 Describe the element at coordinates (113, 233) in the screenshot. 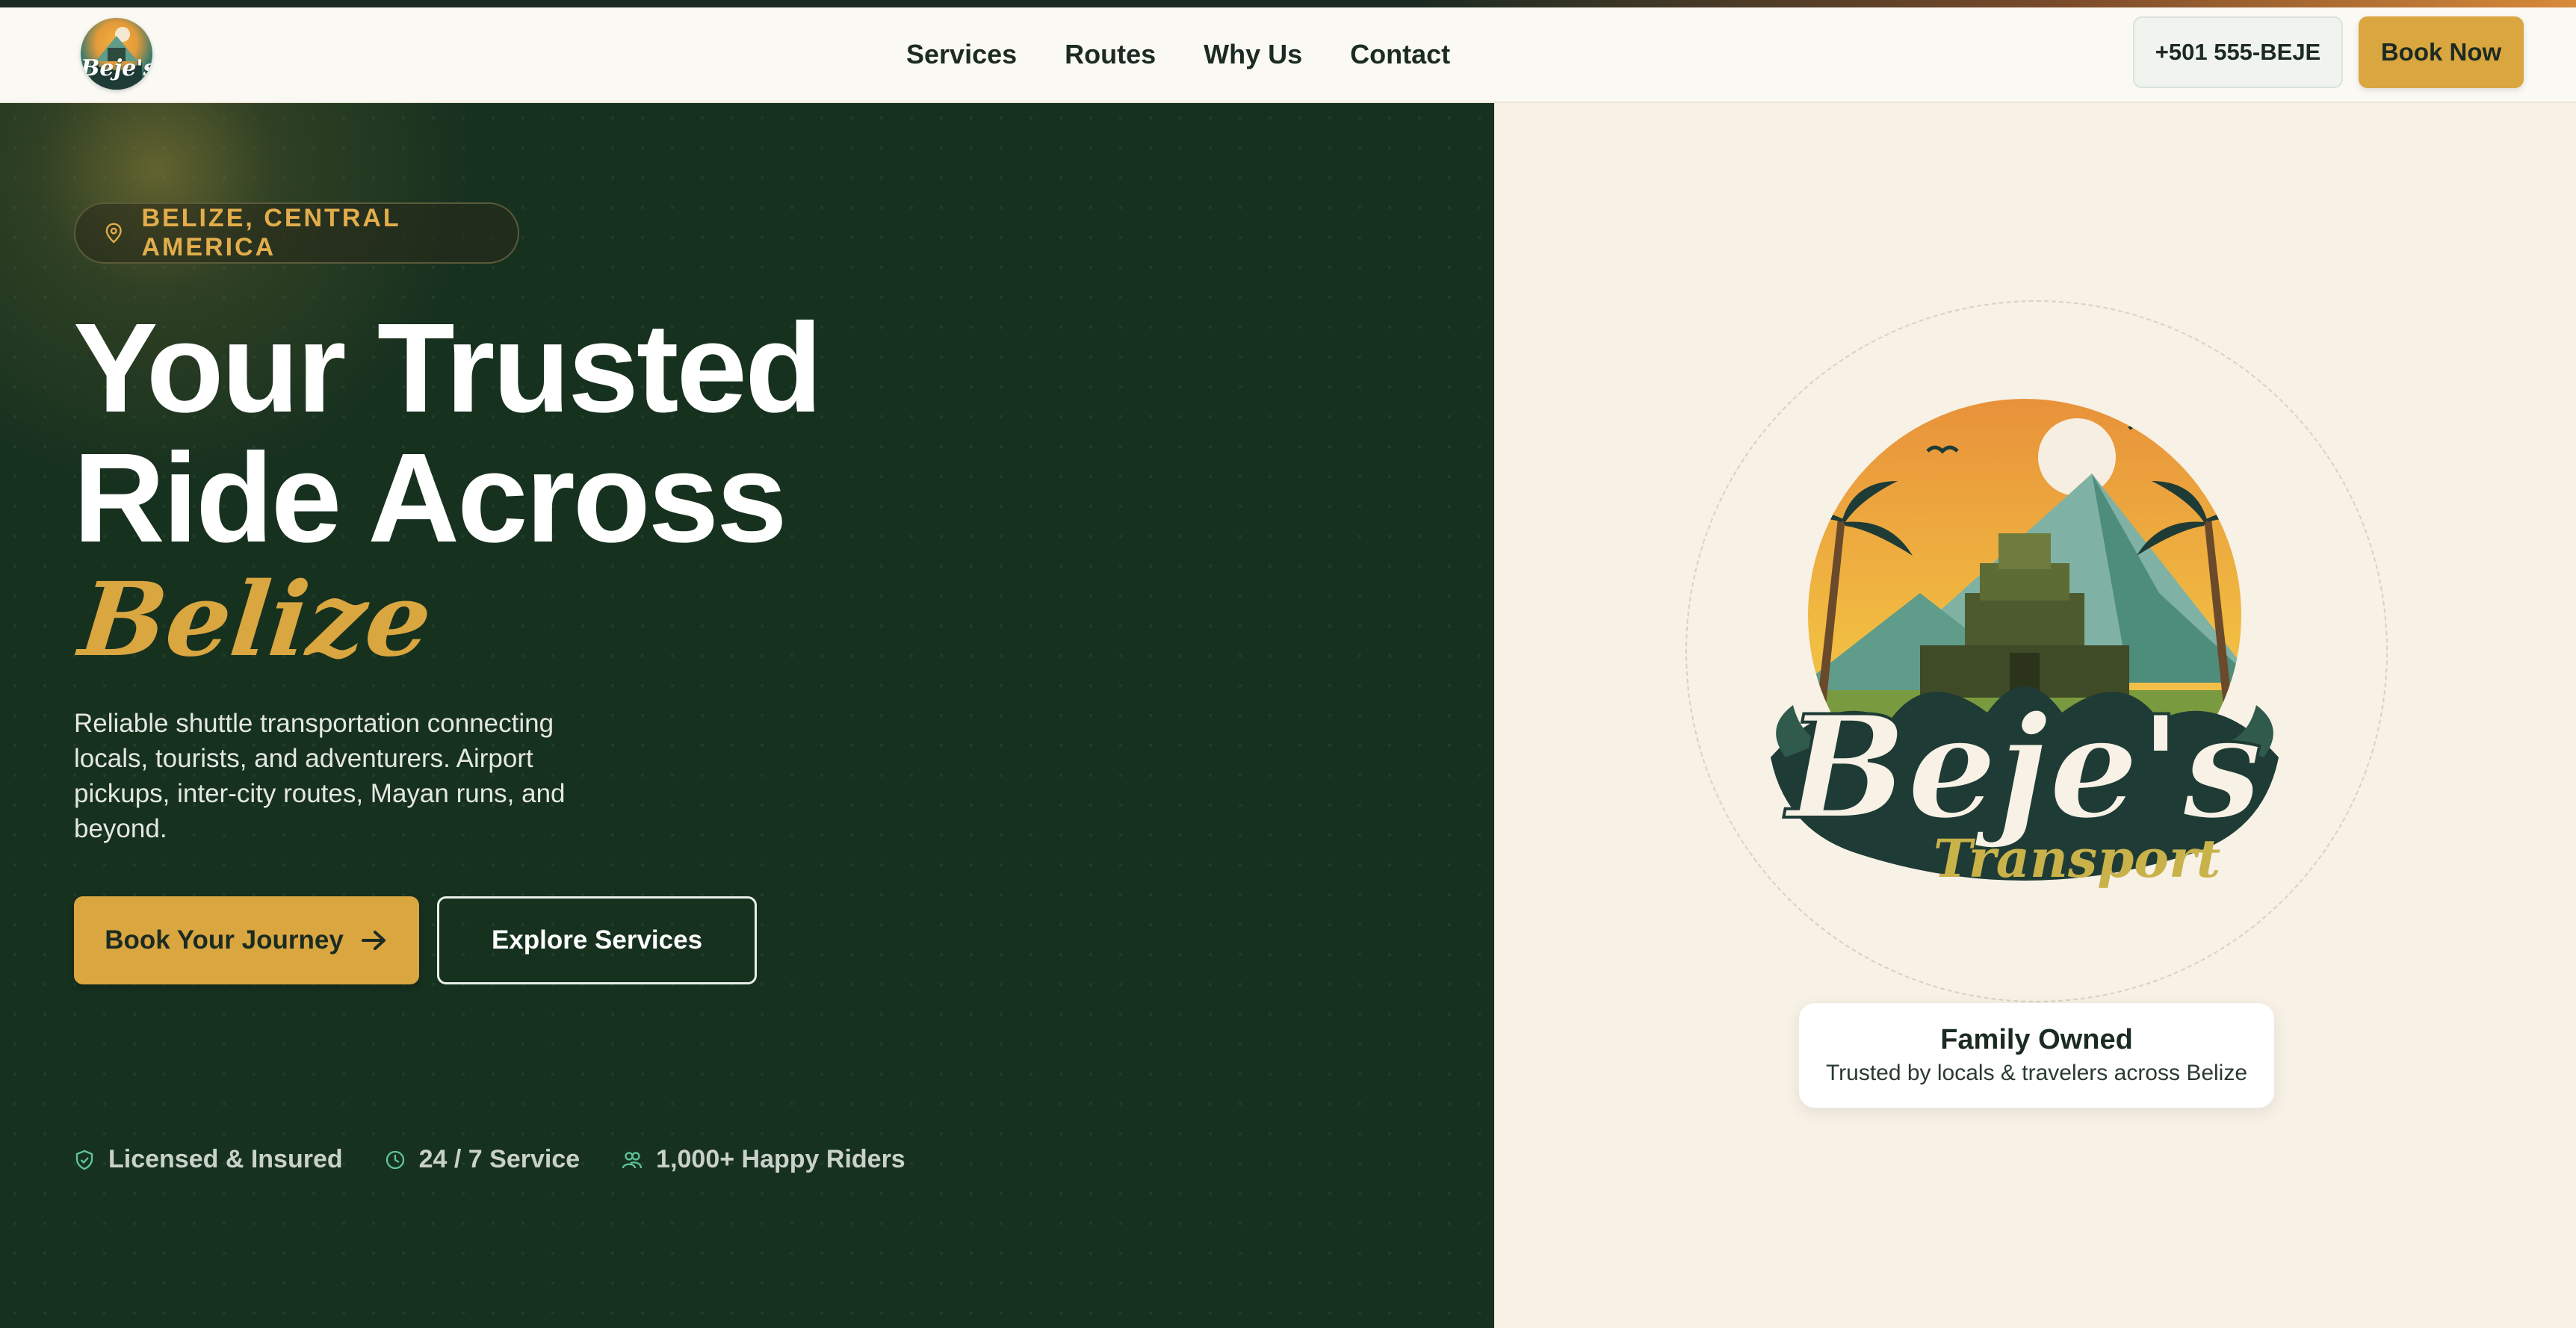

I see `map-pin-icon` at that location.